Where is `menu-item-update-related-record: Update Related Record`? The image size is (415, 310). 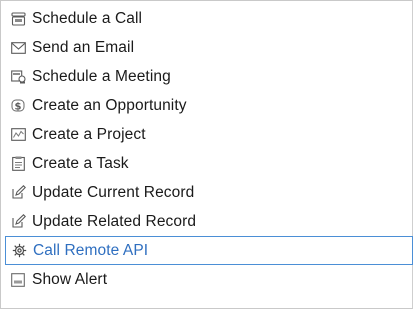
menu-item-update-related-record: Update Related Record is located at coordinates (209, 221).